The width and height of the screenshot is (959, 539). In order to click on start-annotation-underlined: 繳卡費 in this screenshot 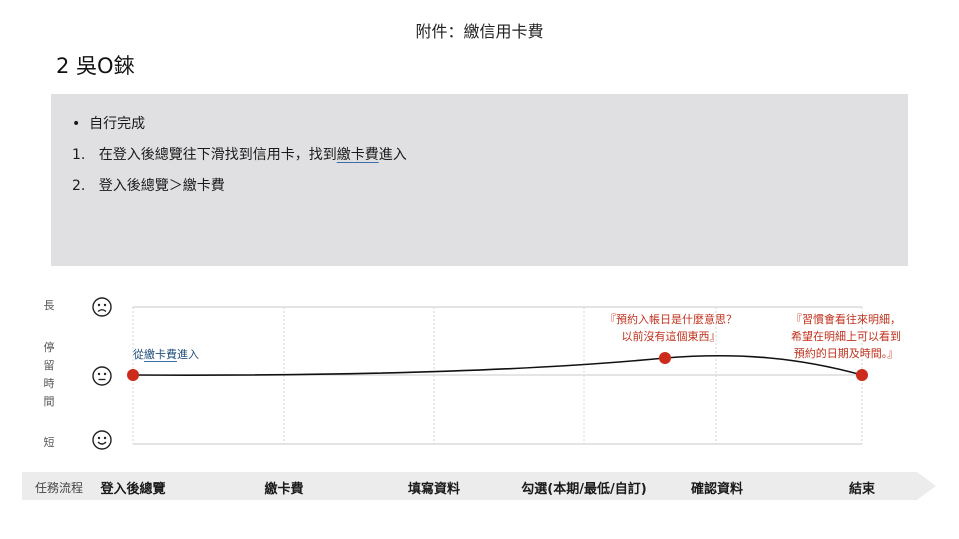, I will do `click(160, 354)`.